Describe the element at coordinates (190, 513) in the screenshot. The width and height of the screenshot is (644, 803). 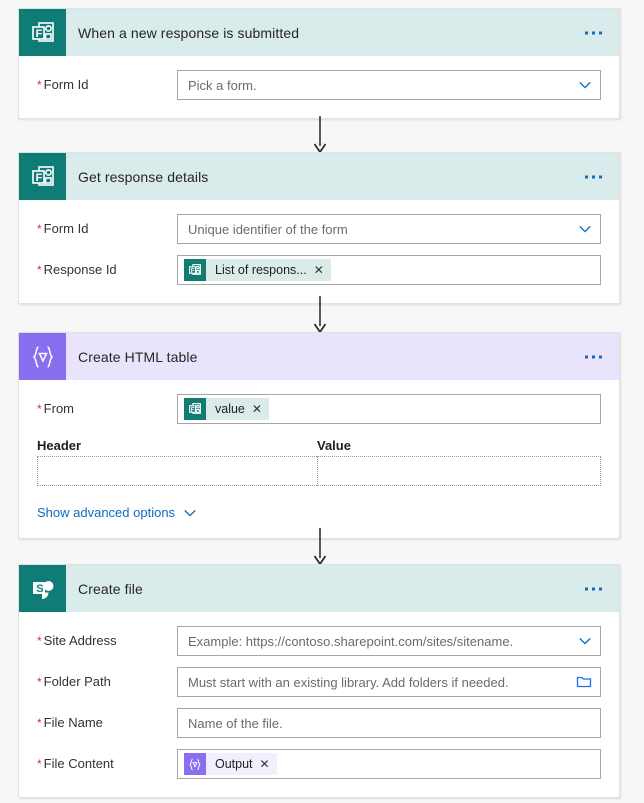
I see `chevron-down-icon` at that location.